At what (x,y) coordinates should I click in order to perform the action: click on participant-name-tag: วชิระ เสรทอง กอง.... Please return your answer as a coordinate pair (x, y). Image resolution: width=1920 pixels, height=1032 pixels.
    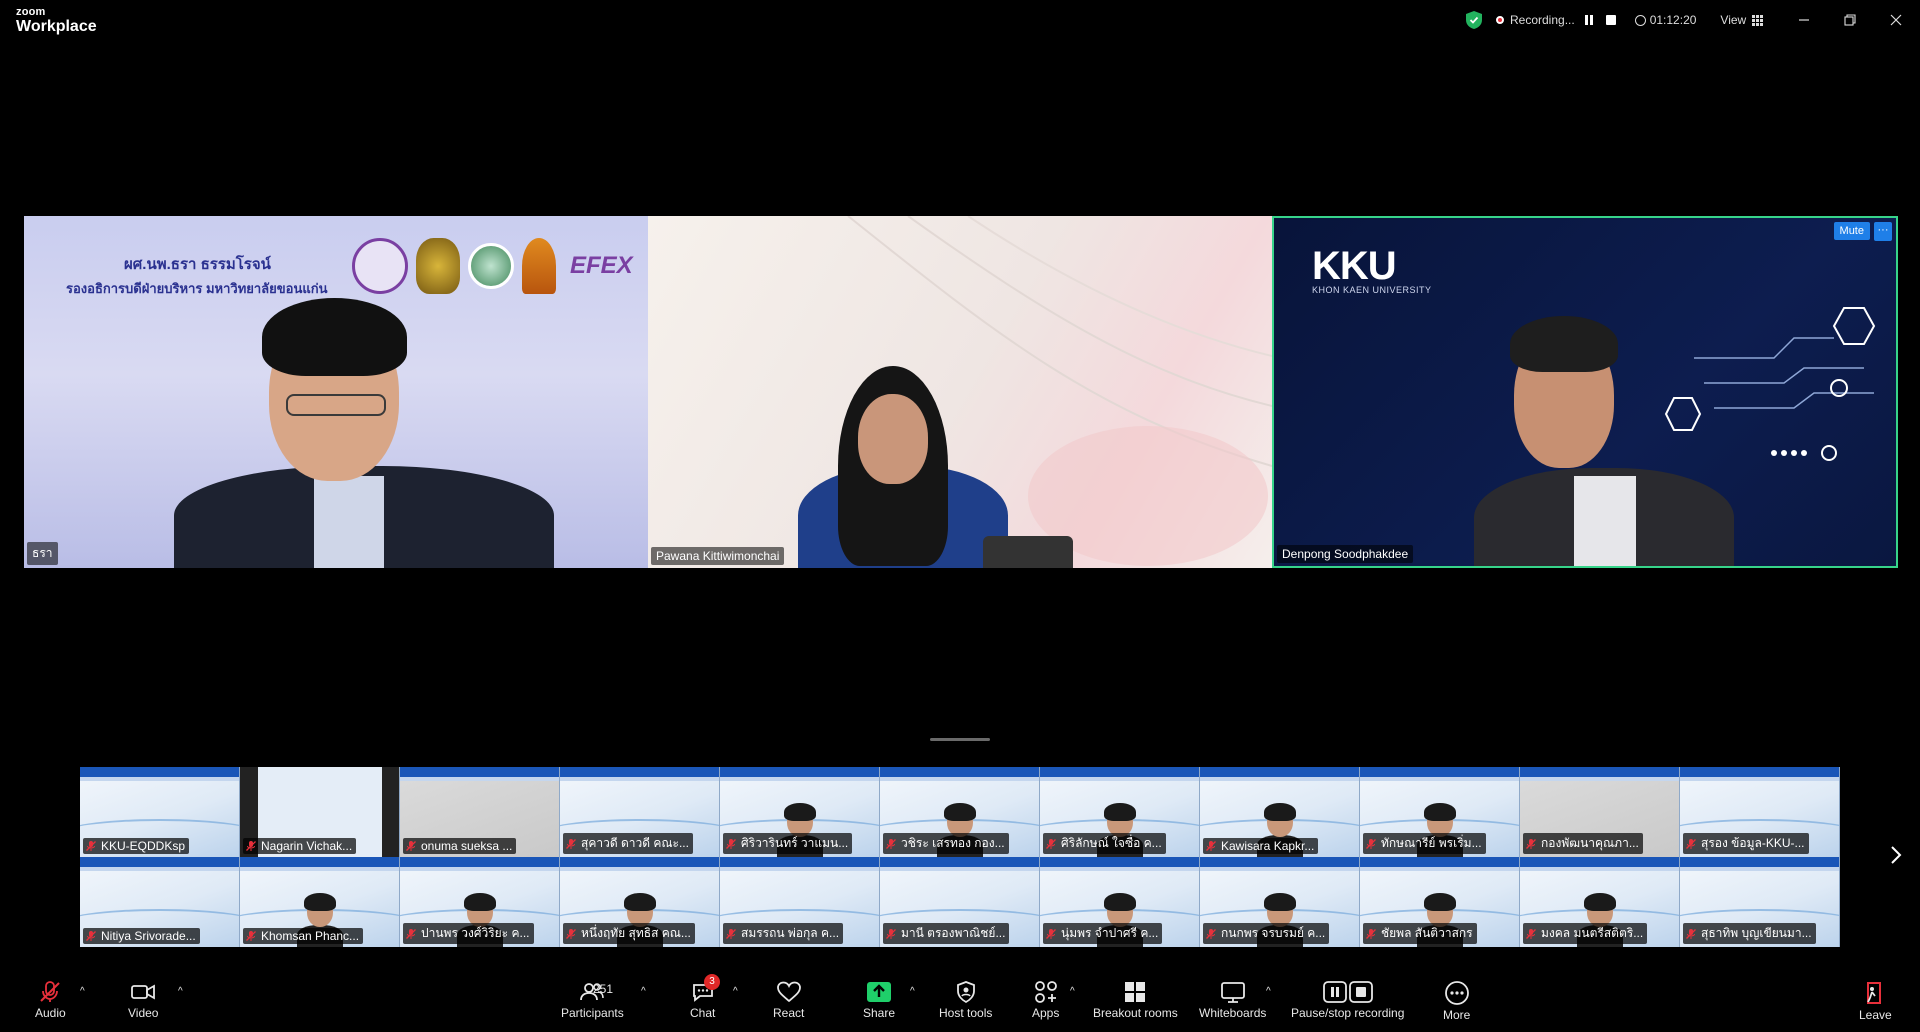
    Looking at the image, I should click on (946, 843).